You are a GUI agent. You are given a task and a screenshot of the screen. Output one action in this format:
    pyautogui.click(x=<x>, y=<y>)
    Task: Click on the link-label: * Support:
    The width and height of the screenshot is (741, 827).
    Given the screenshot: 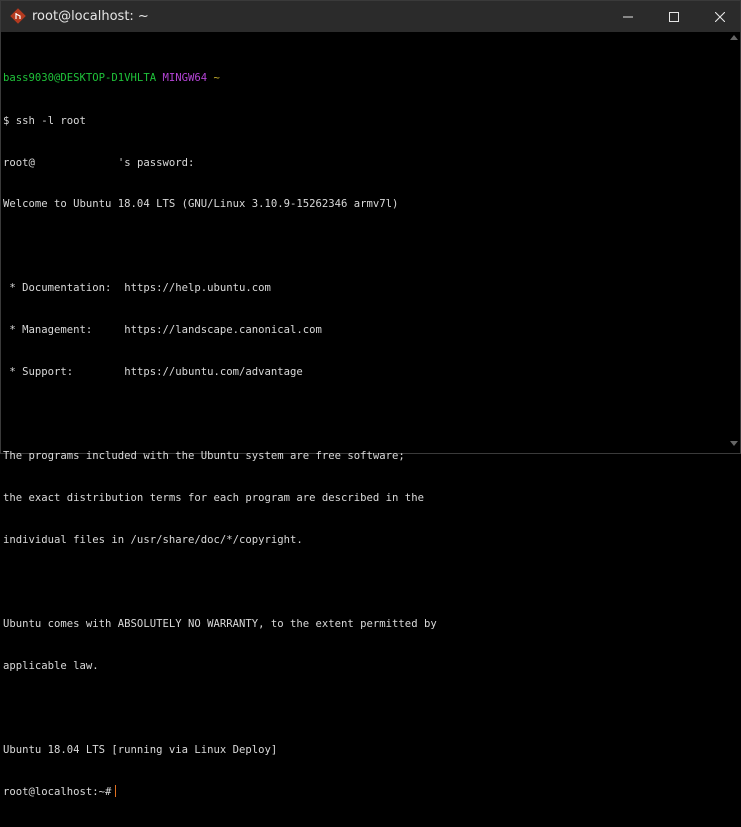 What is the action you would take?
    pyautogui.click(x=64, y=372)
    